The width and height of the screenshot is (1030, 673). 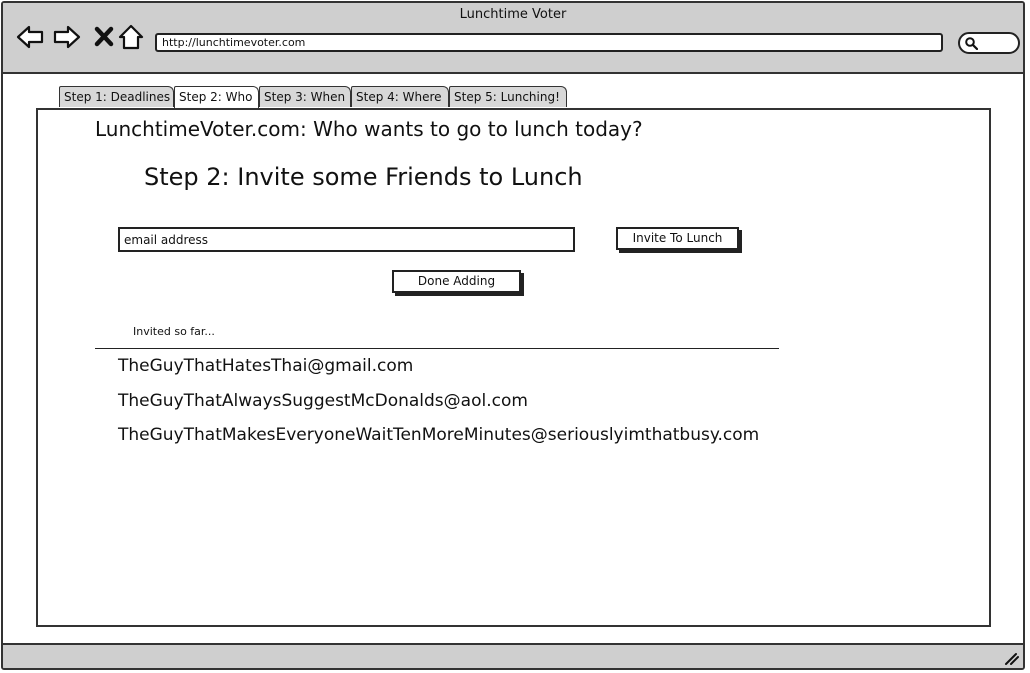 What do you see at coordinates (363, 177) in the screenshot?
I see `page-title: Step 2: Invite some Friends to Lunch` at bounding box center [363, 177].